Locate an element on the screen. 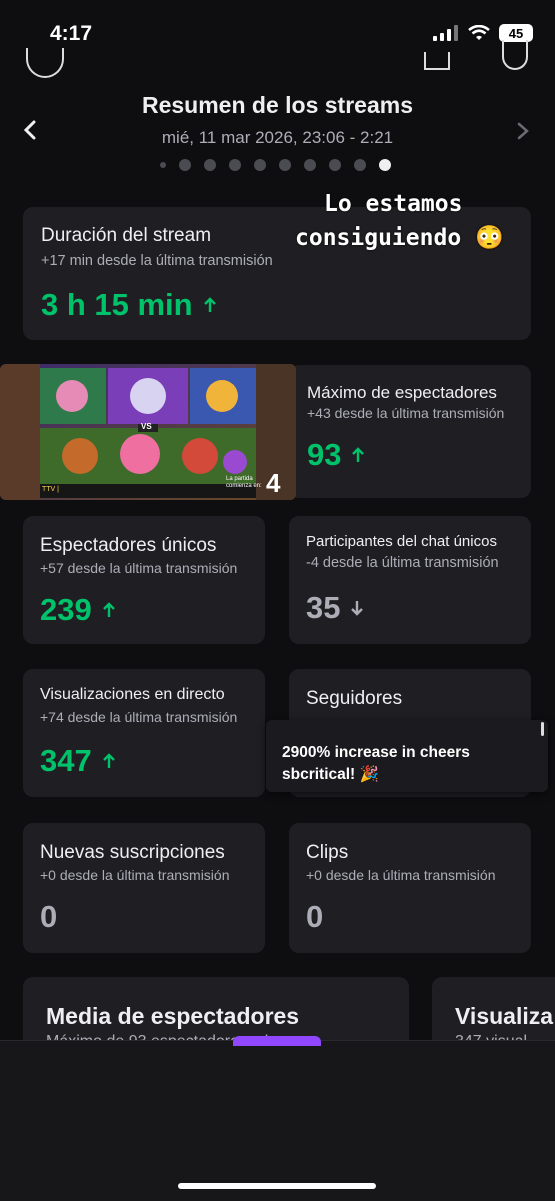 Image resolution: width=555 pixels, height=1201 pixels. pager-dots is located at coordinates (275, 165).